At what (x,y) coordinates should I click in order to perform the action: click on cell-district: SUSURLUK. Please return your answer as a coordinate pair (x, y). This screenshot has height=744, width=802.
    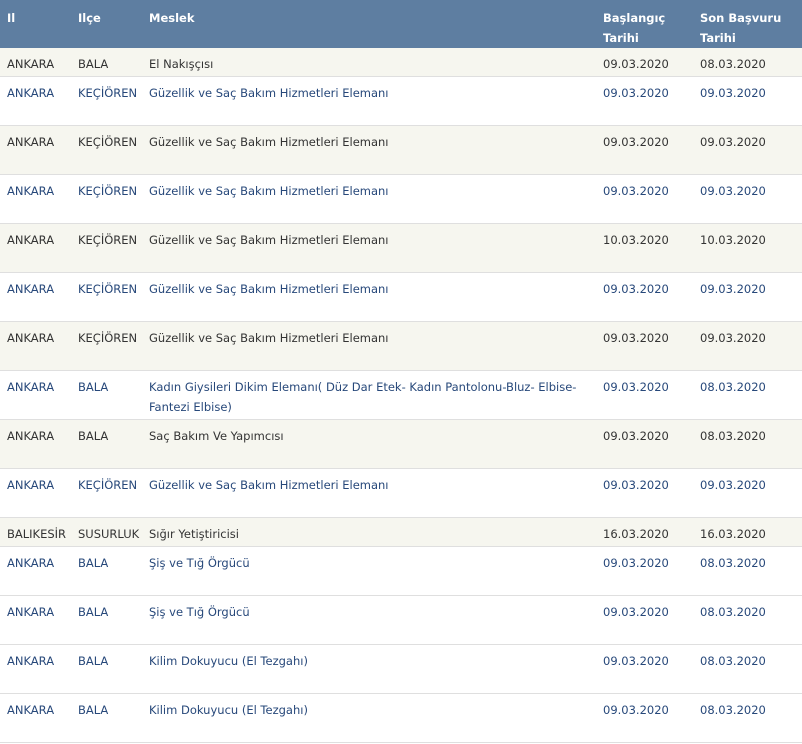
    Looking at the image, I should click on (106, 532).